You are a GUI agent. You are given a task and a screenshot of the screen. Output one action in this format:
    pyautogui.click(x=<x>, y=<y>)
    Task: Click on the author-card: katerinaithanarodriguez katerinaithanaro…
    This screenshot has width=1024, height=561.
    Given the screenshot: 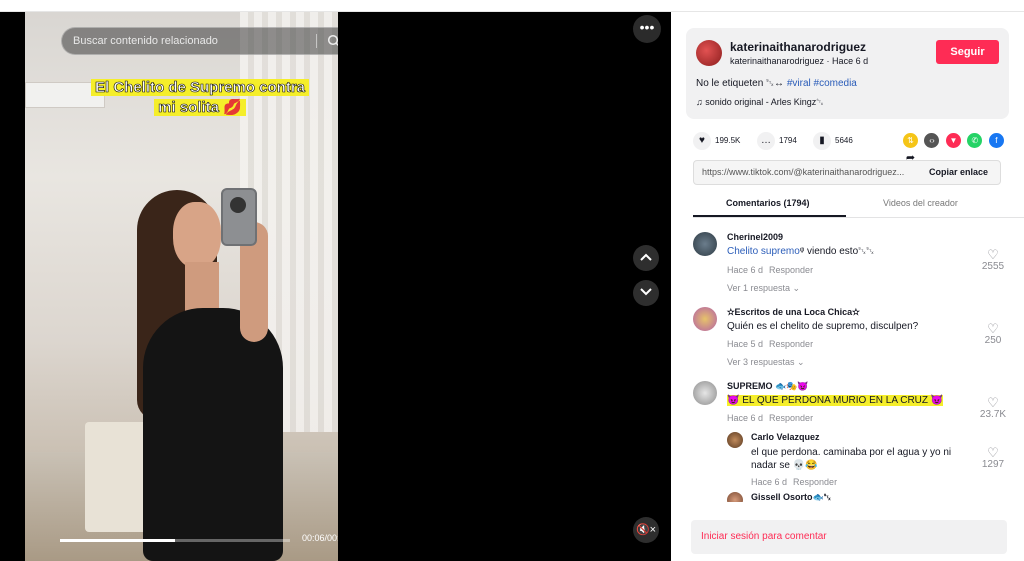 What is the action you would take?
    pyautogui.click(x=847, y=73)
    